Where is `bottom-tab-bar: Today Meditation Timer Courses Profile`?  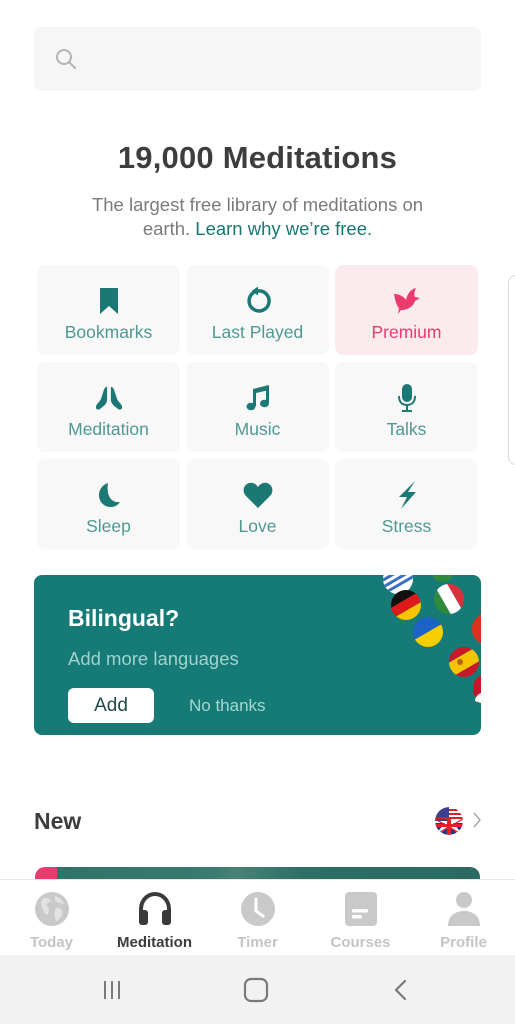
bottom-tab-bar: Today Meditation Timer Courses Profile is located at coordinates (257, 917).